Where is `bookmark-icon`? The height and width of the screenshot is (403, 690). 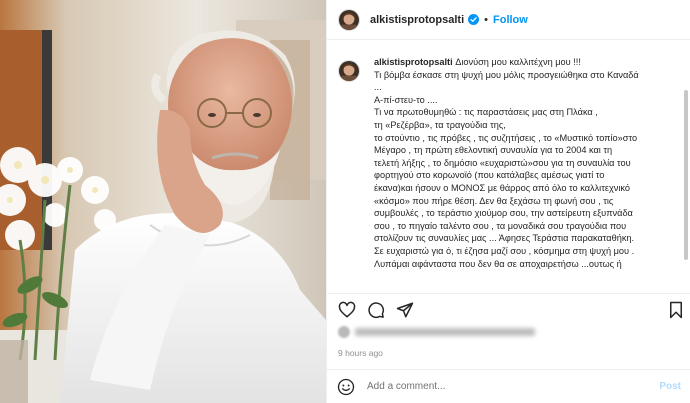
bookmark-icon is located at coordinates (676, 310).